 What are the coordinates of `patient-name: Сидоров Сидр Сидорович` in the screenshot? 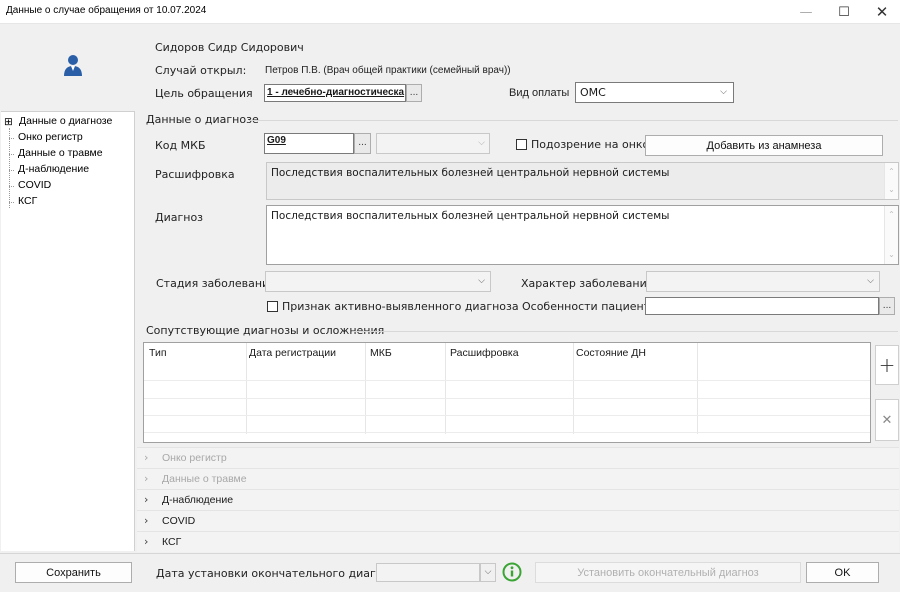 It's located at (229, 47).